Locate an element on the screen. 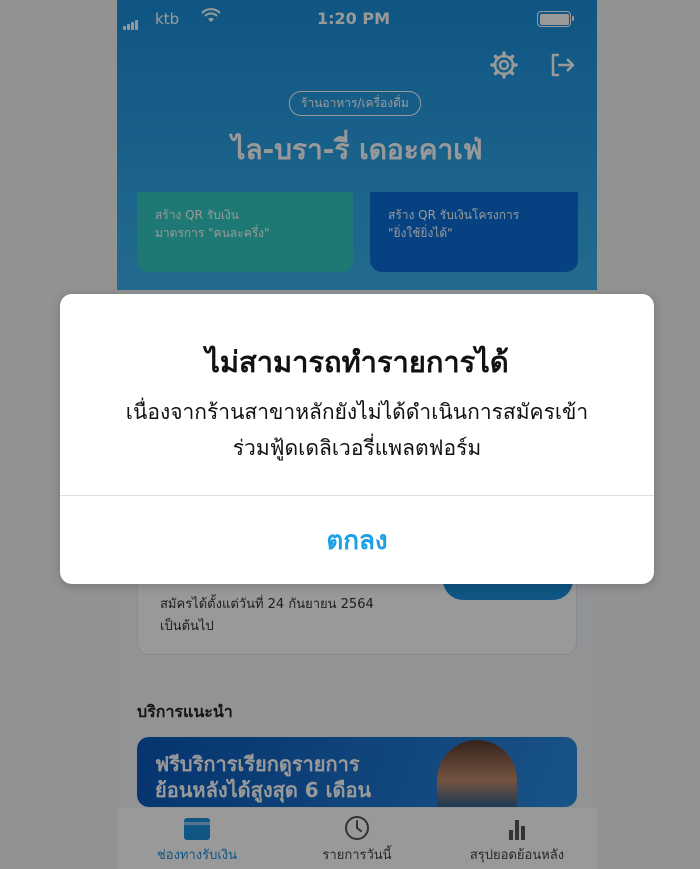 This screenshot has width=700, height=869. ok-button: ตกลง is located at coordinates (357, 540).